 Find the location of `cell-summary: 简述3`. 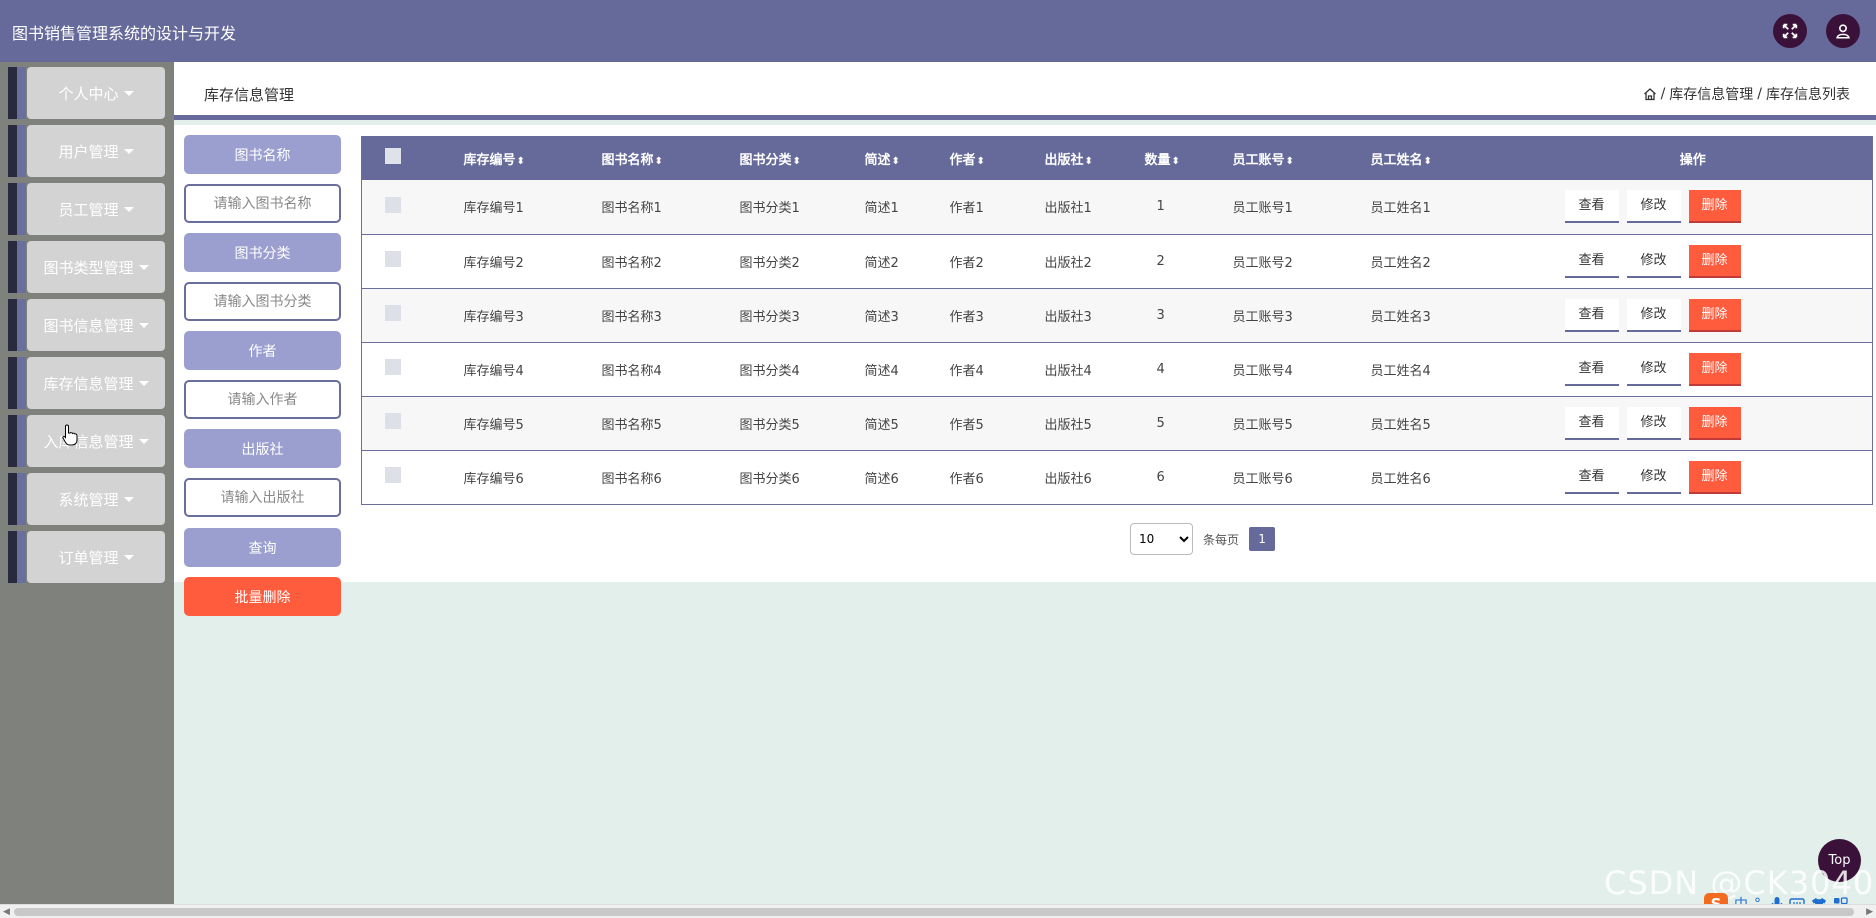

cell-summary: 简述3 is located at coordinates (881, 317).